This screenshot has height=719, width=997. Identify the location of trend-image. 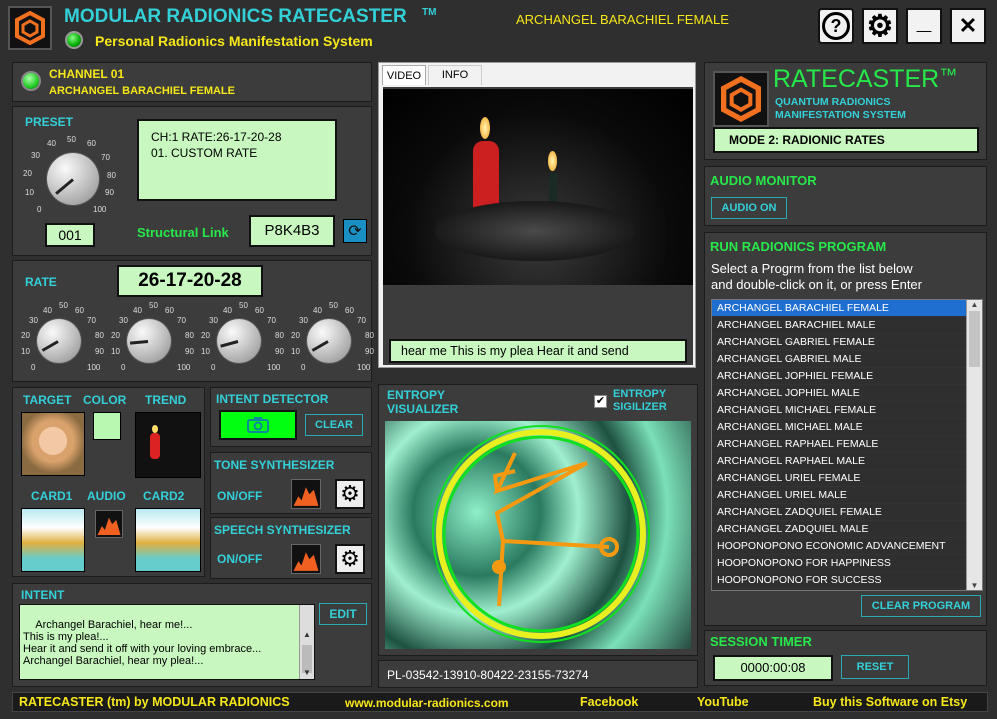
(168, 445).